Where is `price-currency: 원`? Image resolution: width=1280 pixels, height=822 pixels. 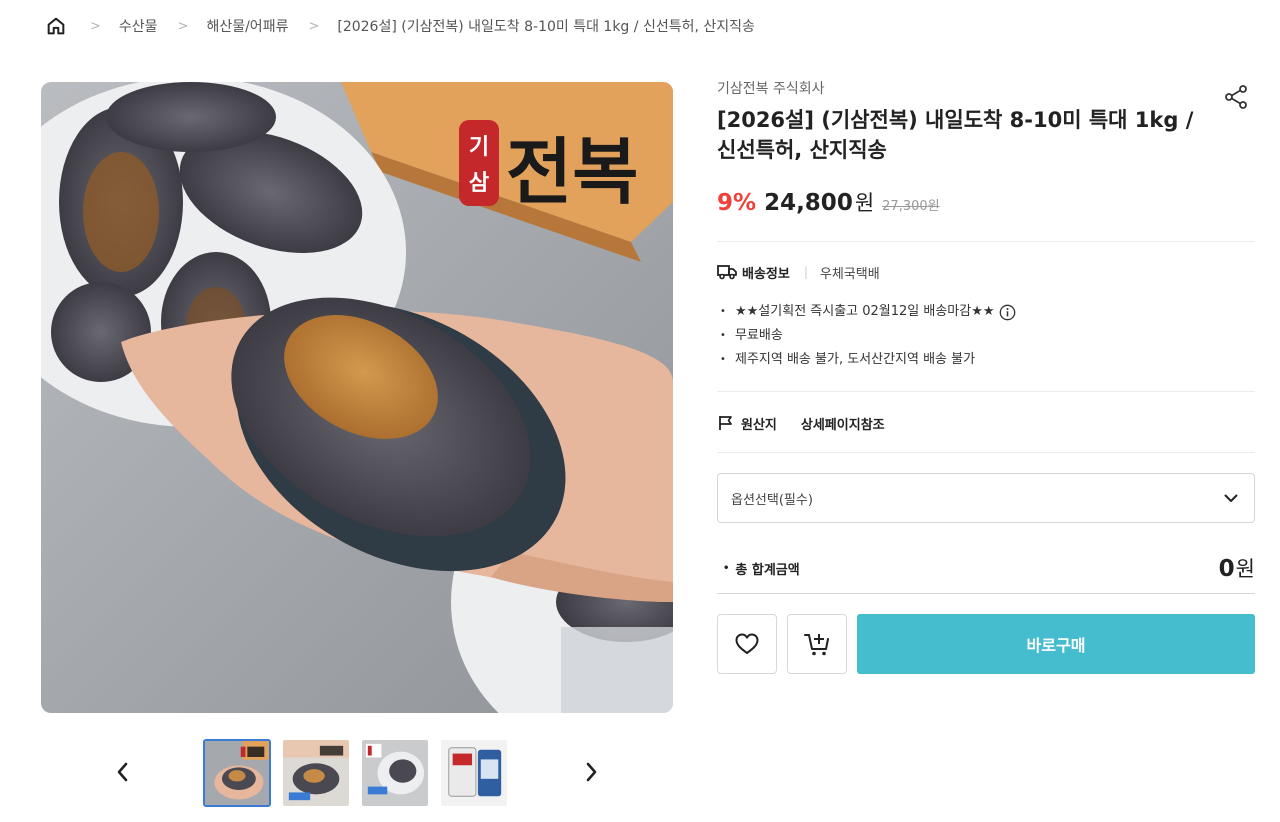
price-currency: 원 is located at coordinates (864, 203).